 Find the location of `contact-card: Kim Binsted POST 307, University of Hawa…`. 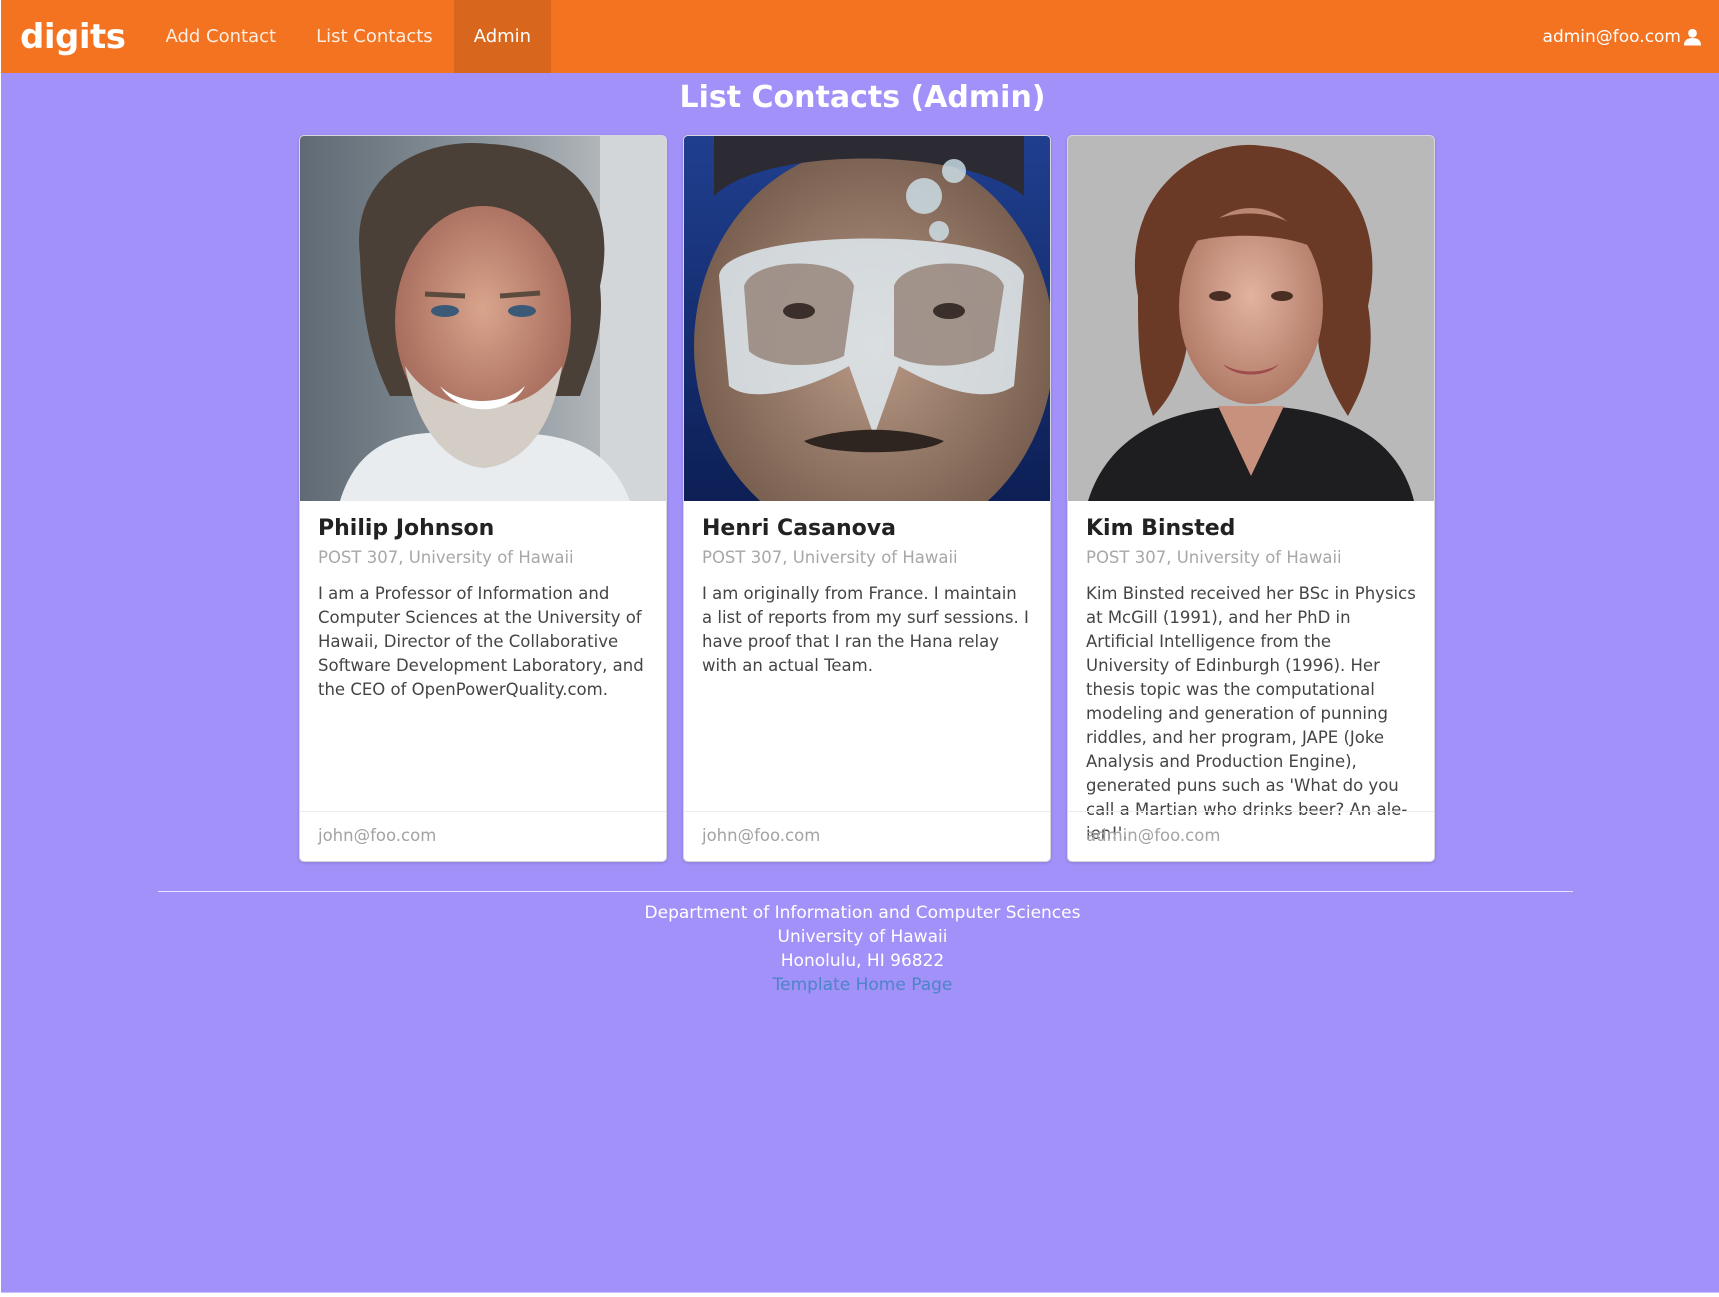

contact-card: Kim Binsted POST 307, University of Hawa… is located at coordinates (1251, 498).